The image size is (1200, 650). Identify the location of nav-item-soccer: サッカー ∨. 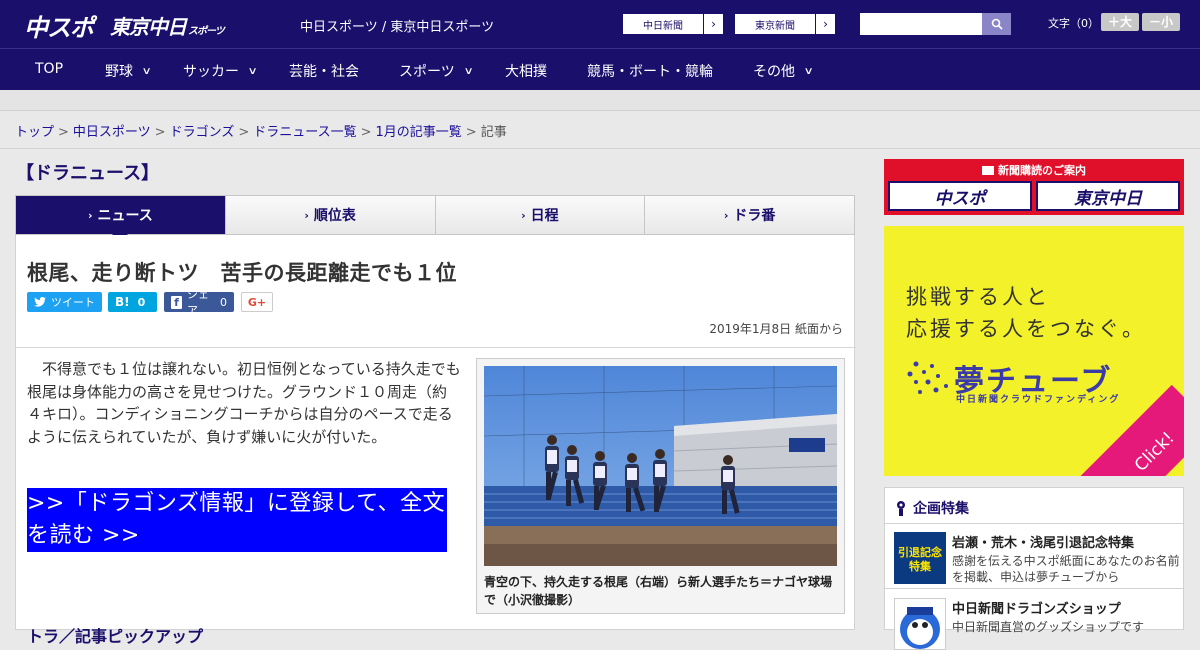
(220, 71).